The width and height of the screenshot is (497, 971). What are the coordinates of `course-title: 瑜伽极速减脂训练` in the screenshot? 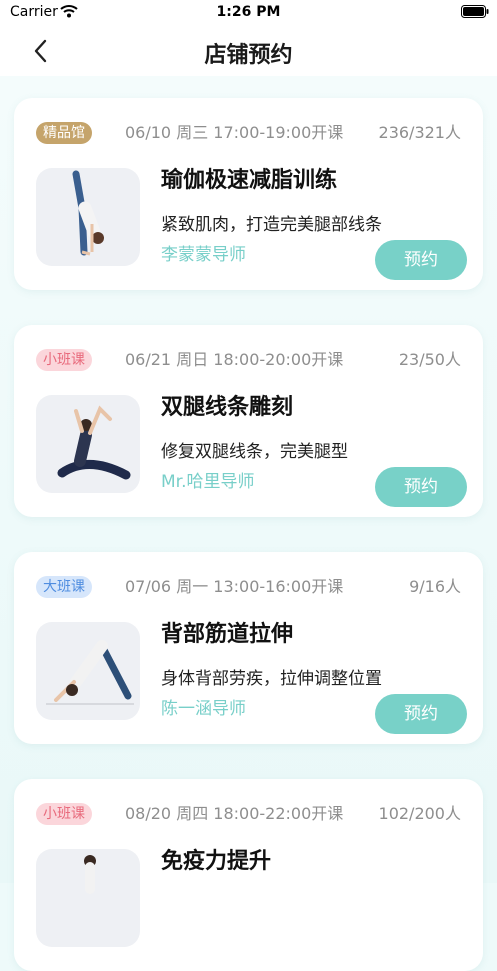 It's located at (249, 180).